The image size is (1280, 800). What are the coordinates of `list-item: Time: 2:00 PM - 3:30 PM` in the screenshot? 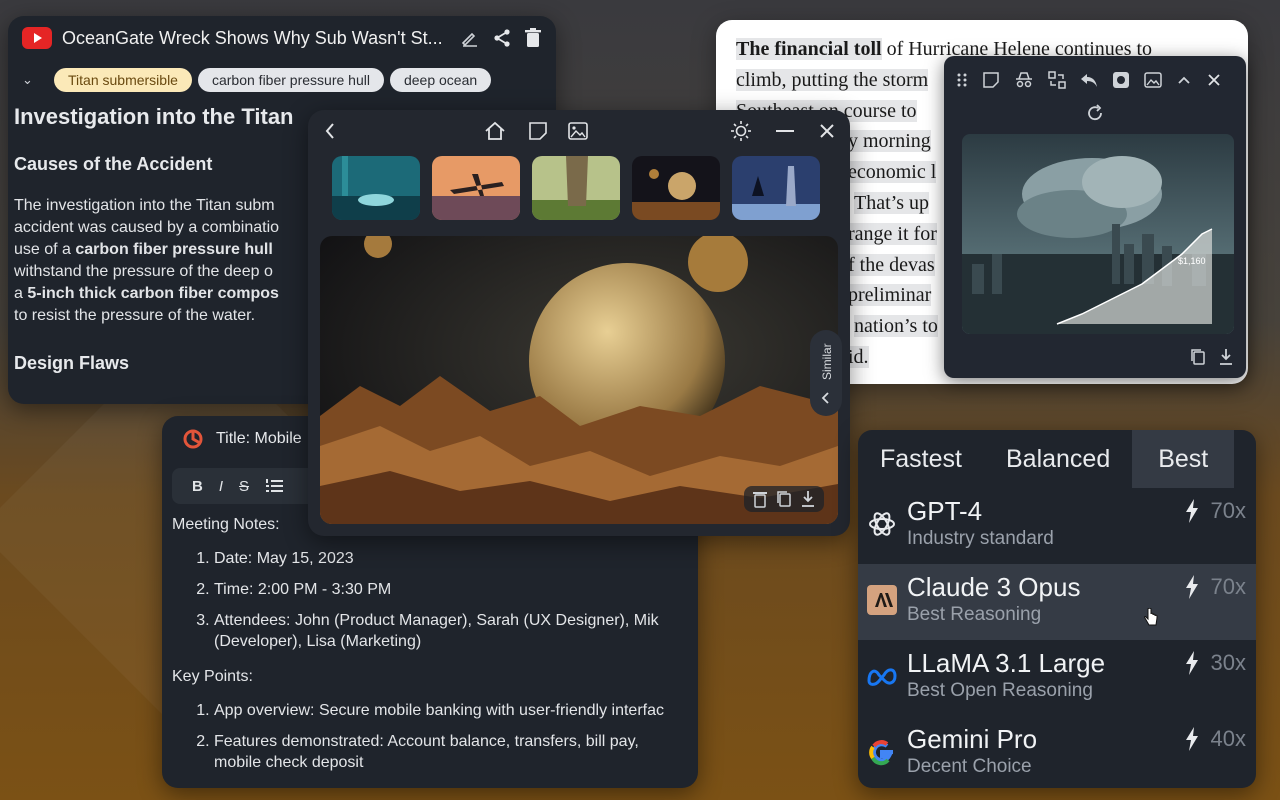 It's located at (451, 589).